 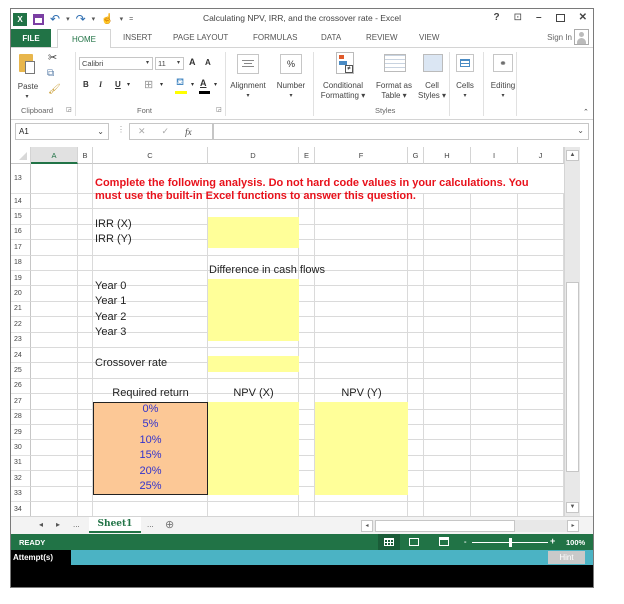 What do you see at coordinates (21, 155) in the screenshot?
I see `select-all-corner` at bounding box center [21, 155].